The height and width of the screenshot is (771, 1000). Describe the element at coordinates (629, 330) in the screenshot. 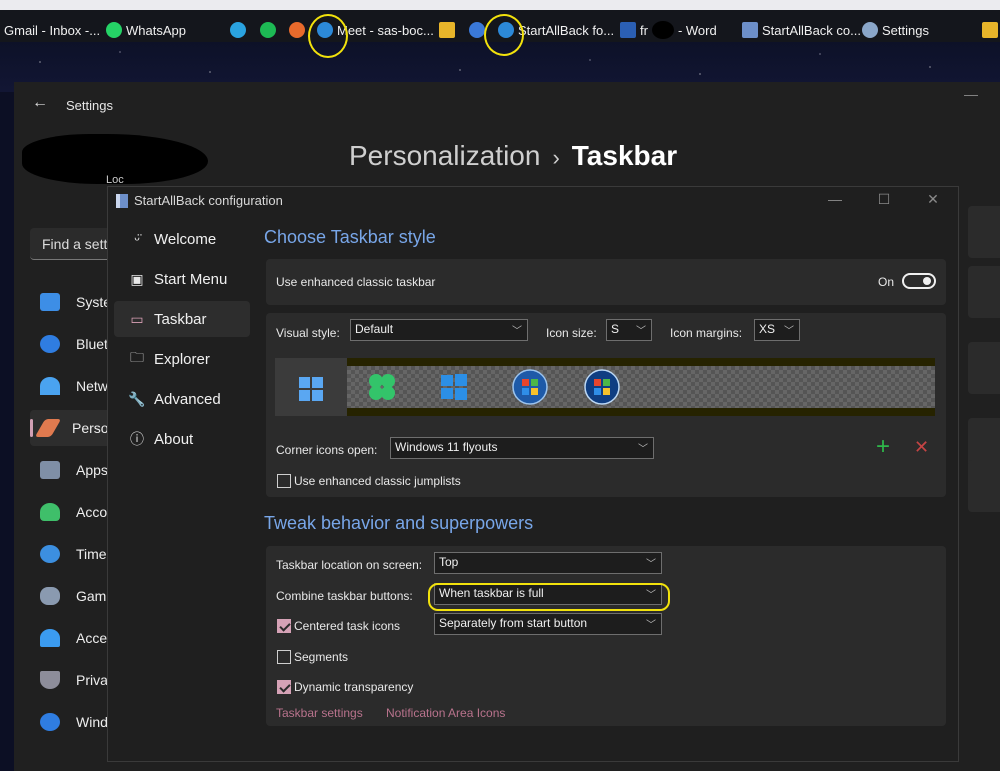

I see `icon-size-select: S ﹀` at that location.